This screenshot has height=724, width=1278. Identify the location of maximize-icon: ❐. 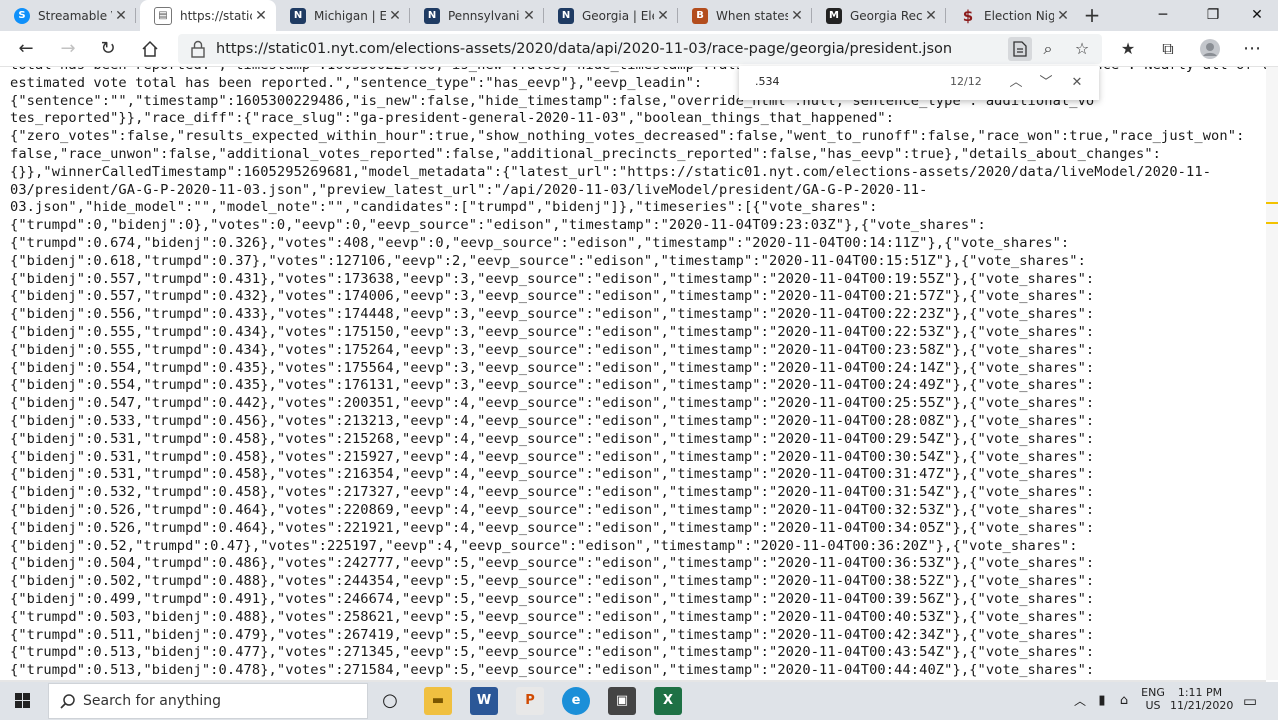
(1213, 15).